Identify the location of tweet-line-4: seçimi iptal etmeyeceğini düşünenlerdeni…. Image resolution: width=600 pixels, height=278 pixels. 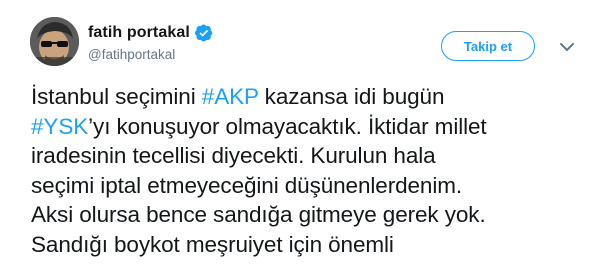
(247, 185).